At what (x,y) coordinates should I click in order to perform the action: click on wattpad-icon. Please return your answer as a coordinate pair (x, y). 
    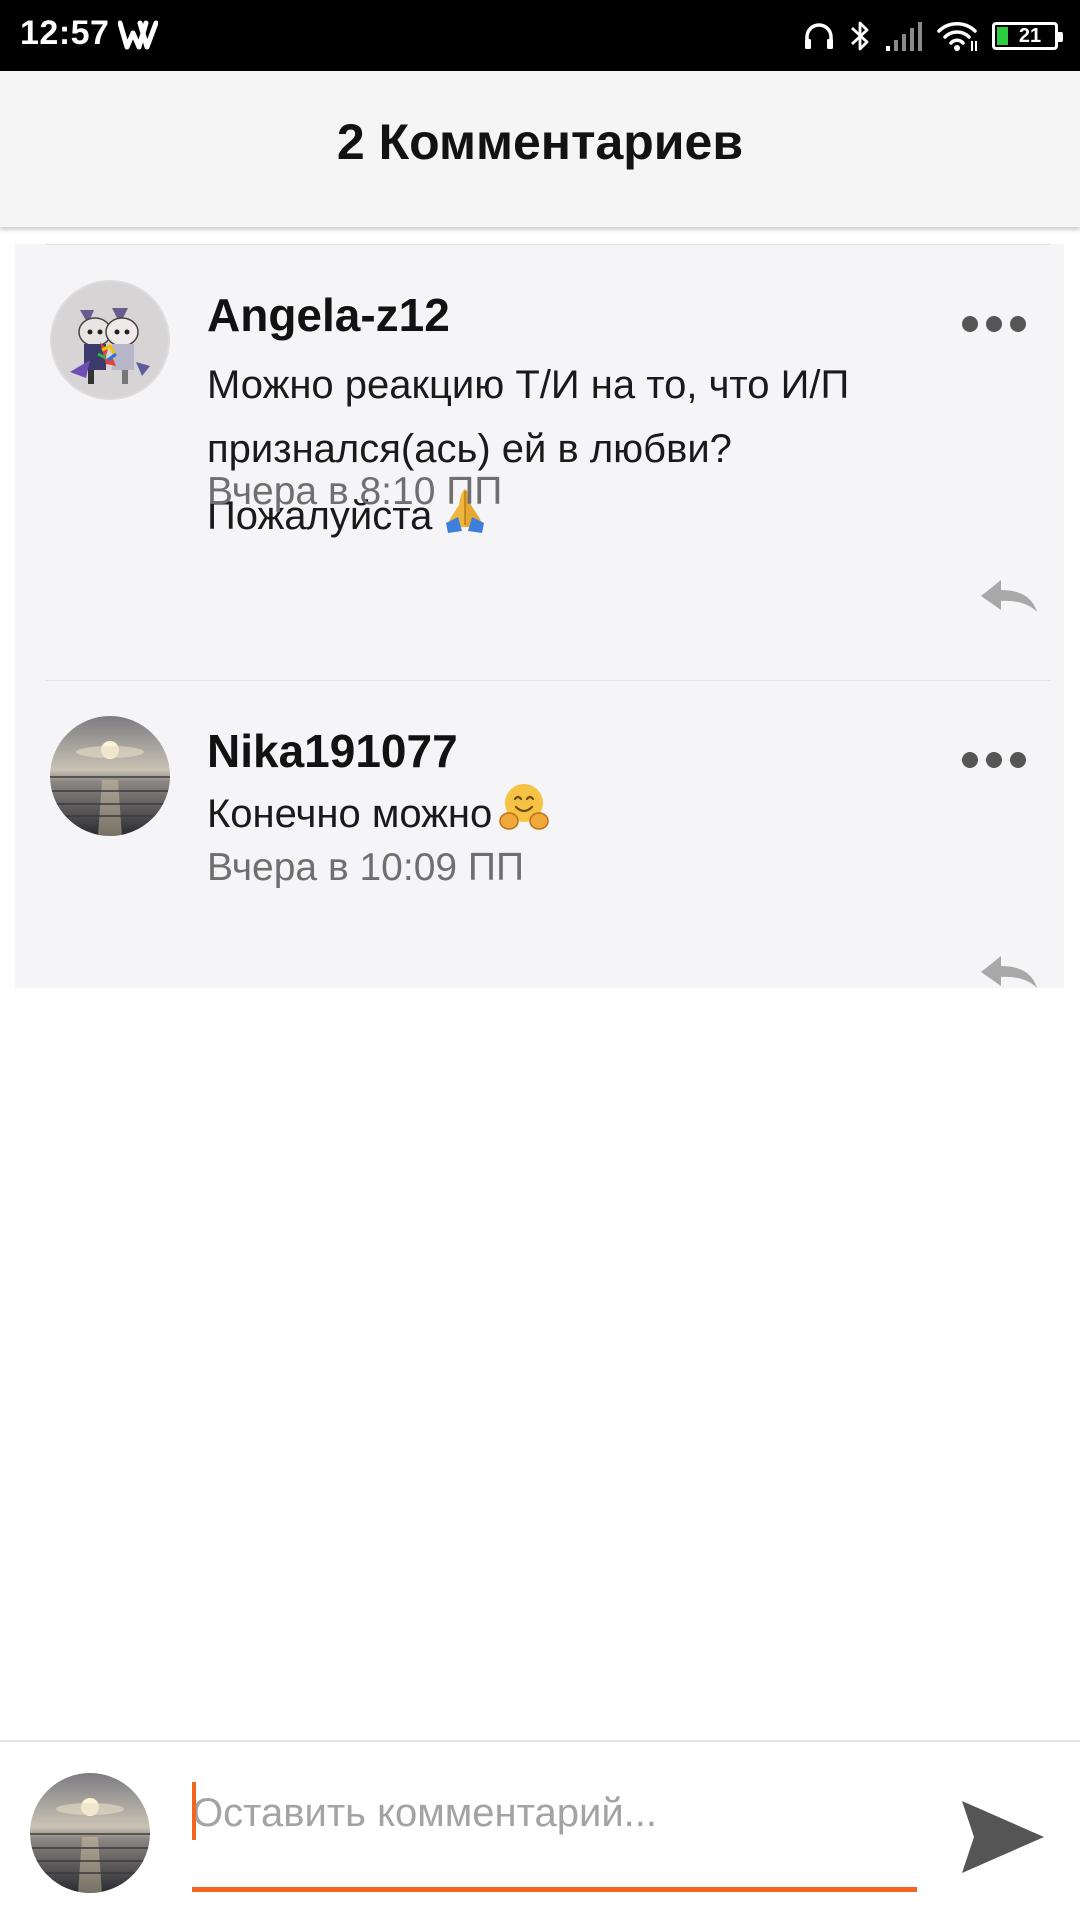
    Looking at the image, I should click on (138, 35).